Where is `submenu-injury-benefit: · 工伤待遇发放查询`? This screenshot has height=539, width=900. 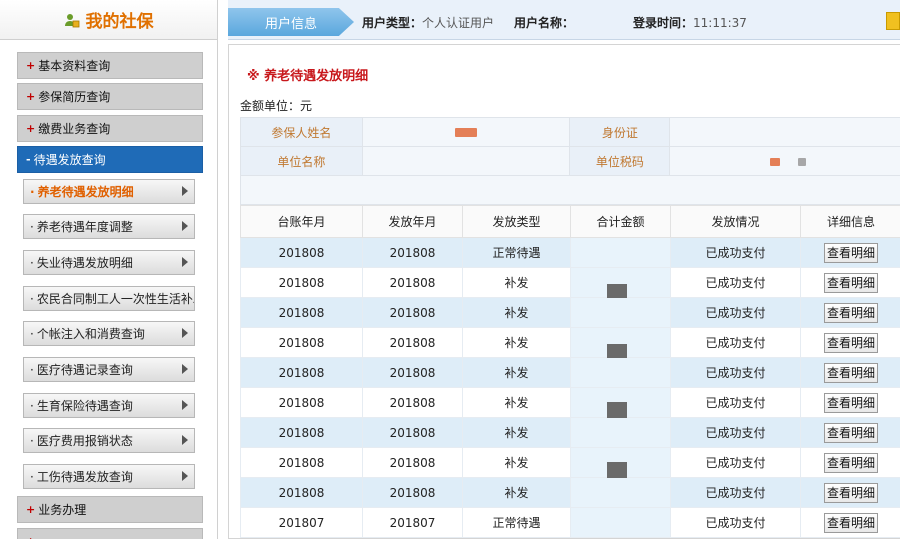
submenu-injury-benefit: · 工伤待遇发放查询 is located at coordinates (109, 476).